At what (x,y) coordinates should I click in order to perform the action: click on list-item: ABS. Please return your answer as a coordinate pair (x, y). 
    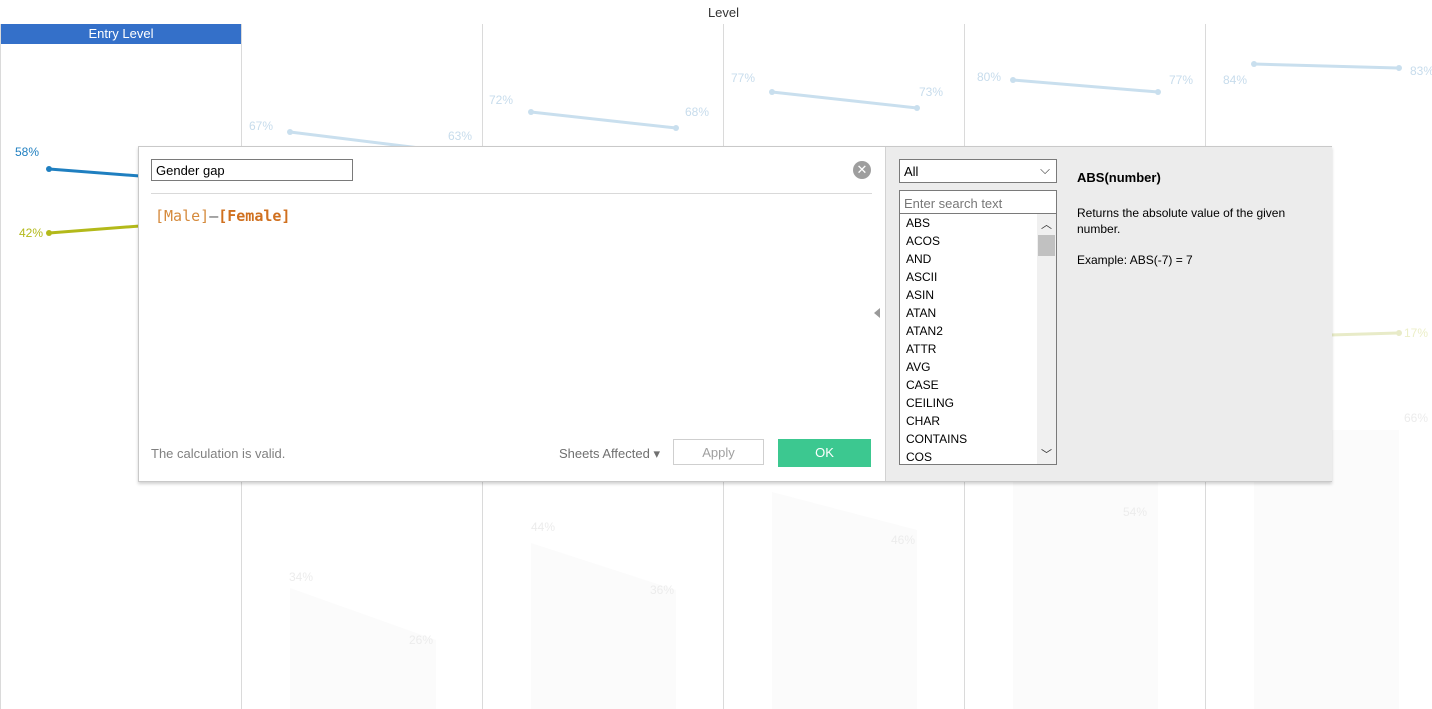
    Looking at the image, I should click on (918, 223).